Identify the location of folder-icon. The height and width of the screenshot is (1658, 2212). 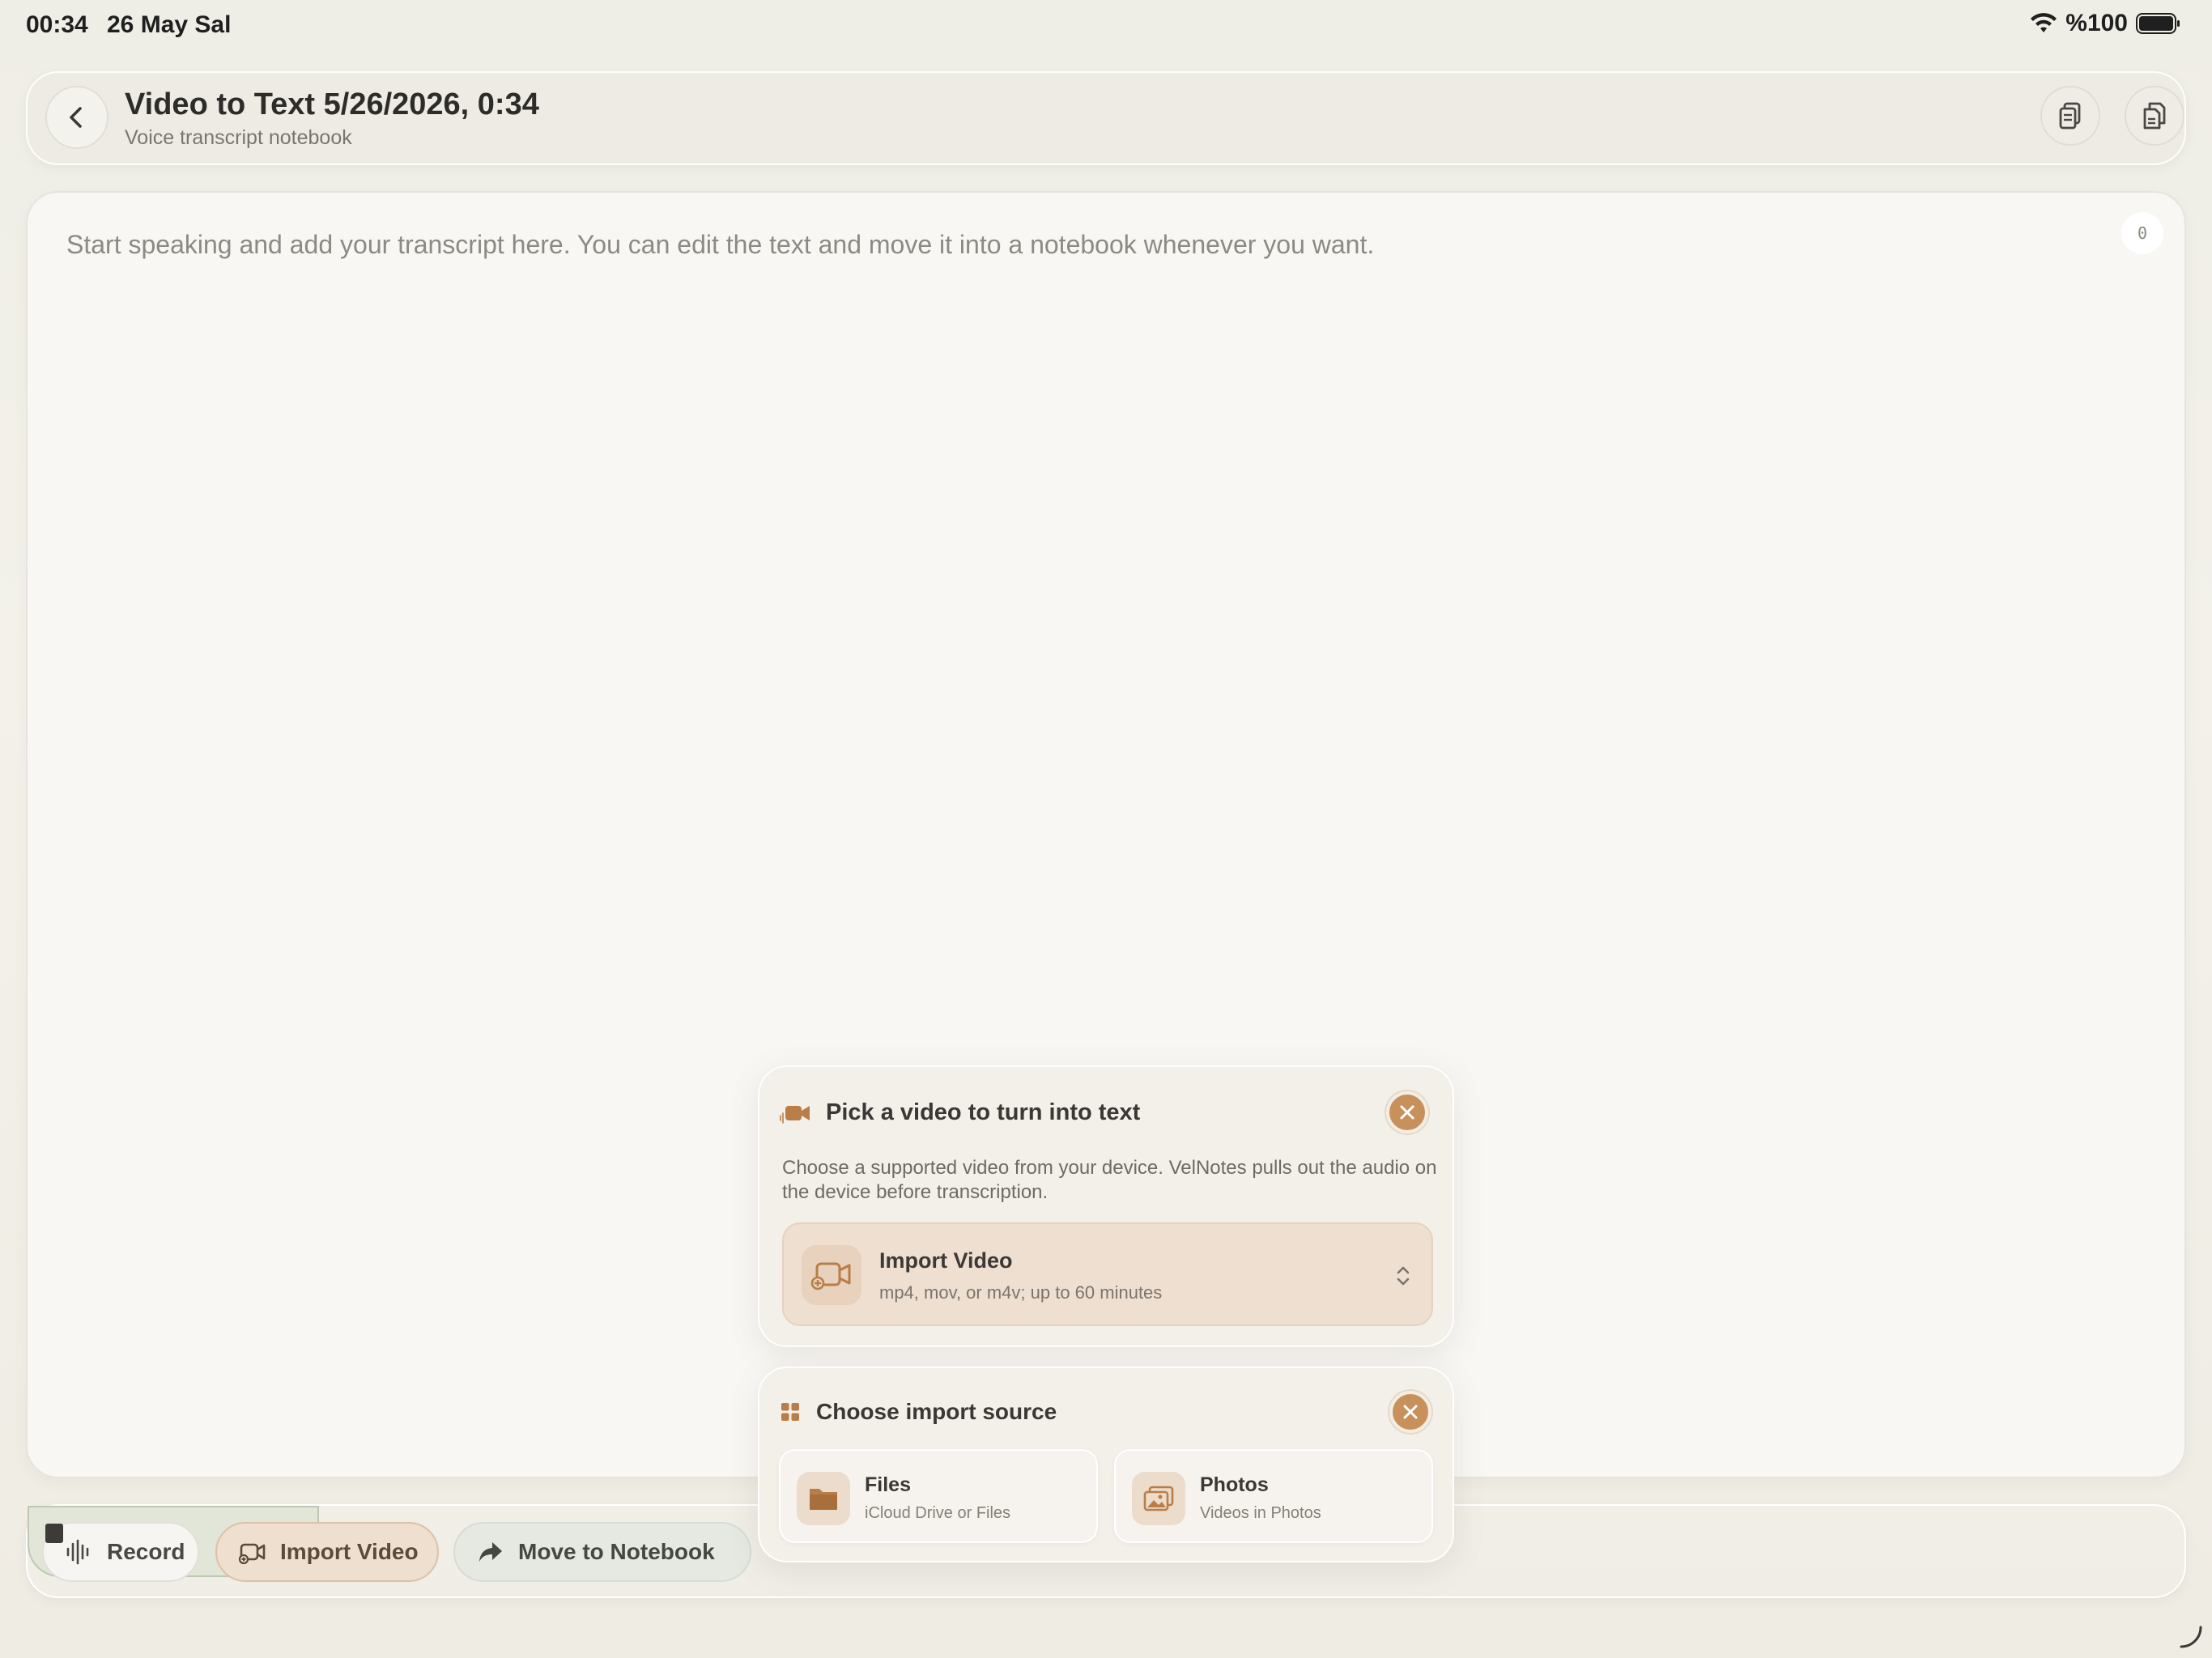
(824, 1499).